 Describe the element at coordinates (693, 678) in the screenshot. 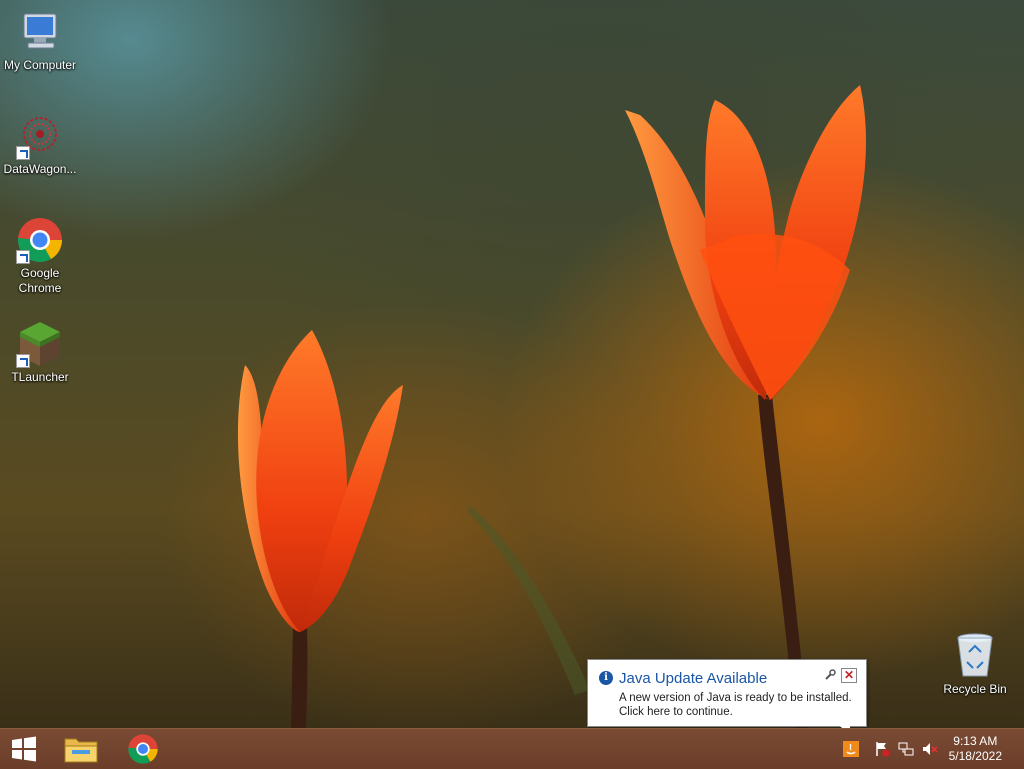

I see `notification-title: Java Update Available` at that location.